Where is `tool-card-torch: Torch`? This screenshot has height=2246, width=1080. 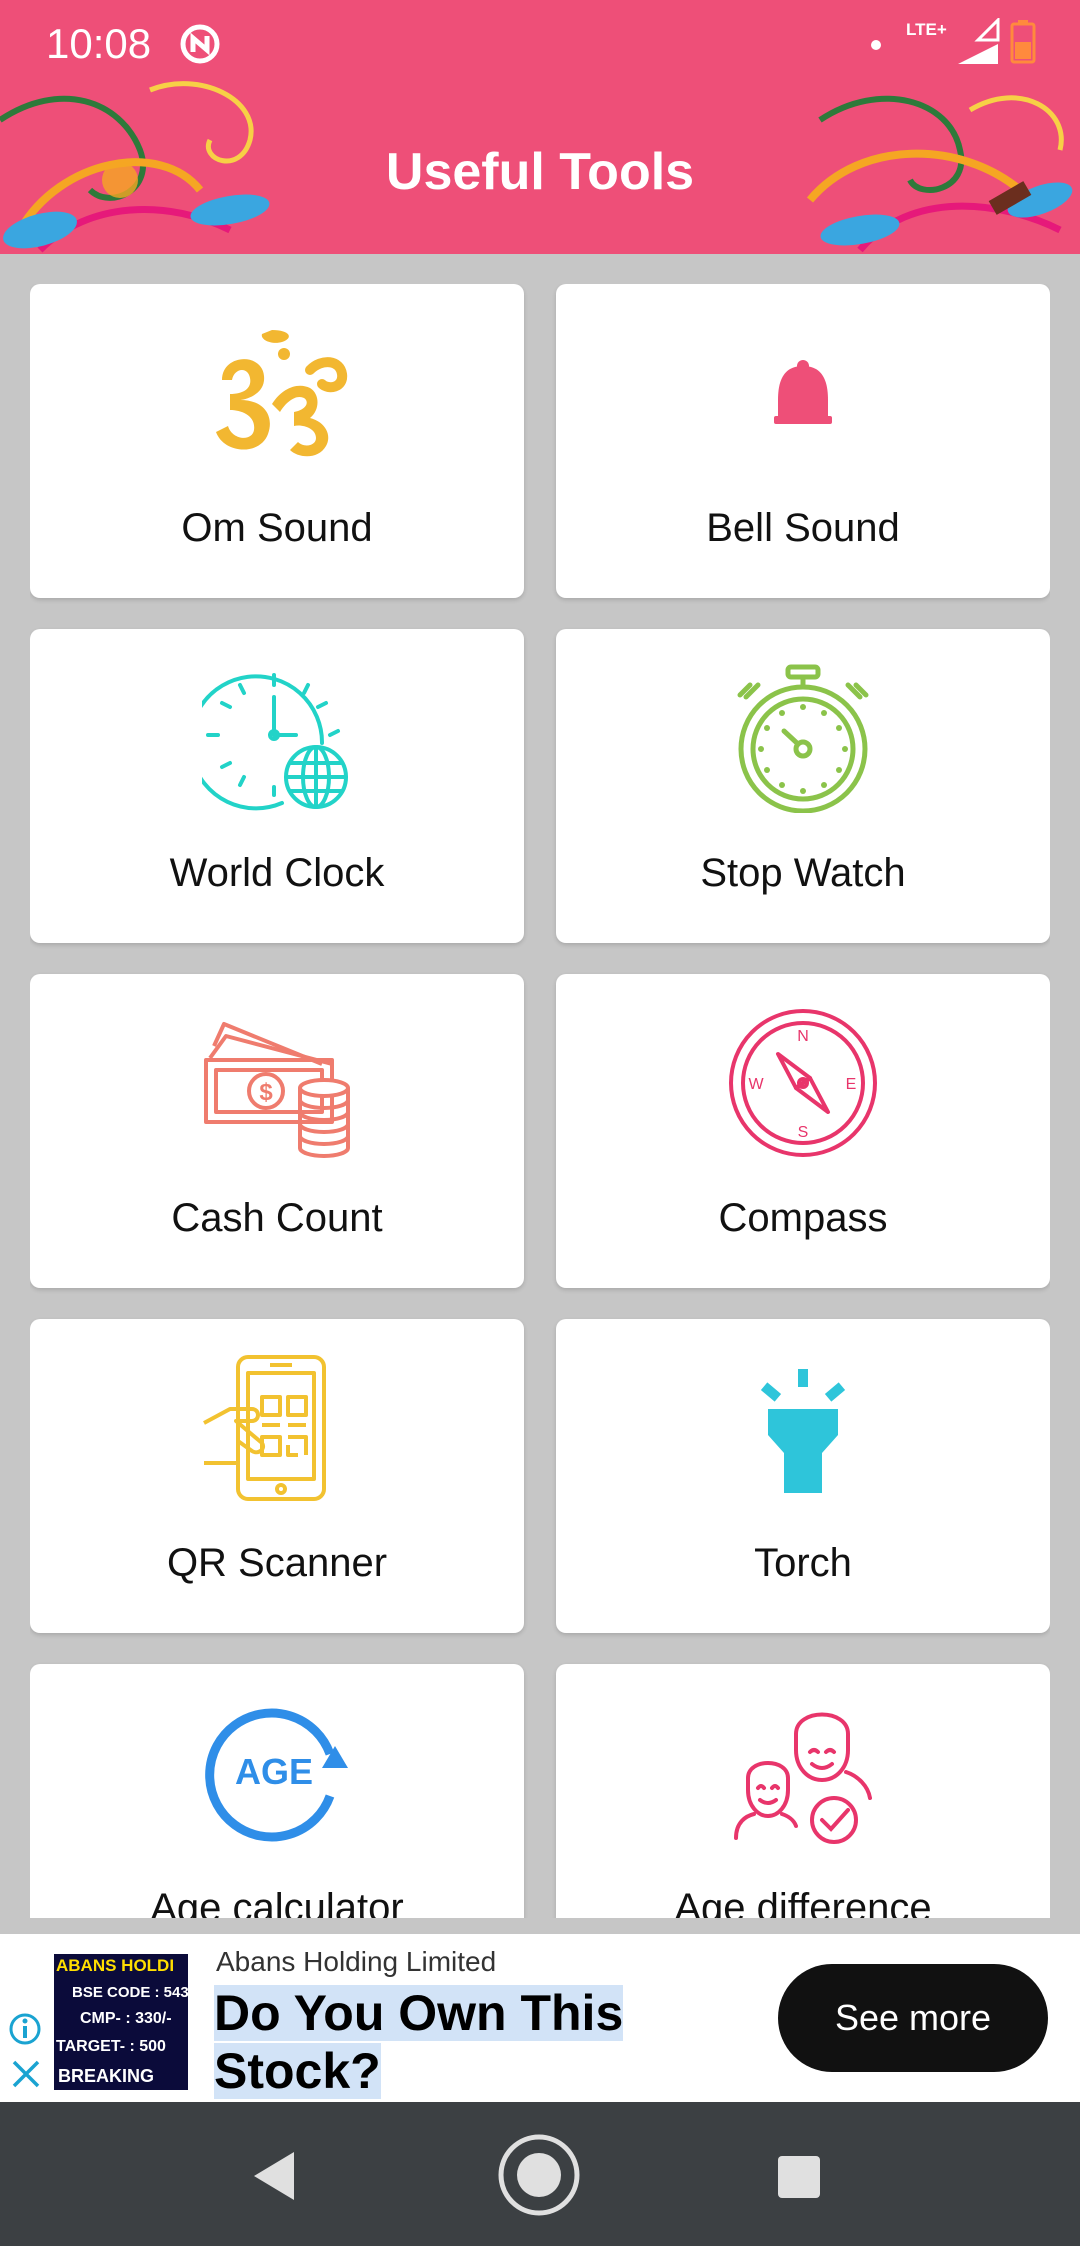
tool-card-torch: Torch is located at coordinates (803, 1476).